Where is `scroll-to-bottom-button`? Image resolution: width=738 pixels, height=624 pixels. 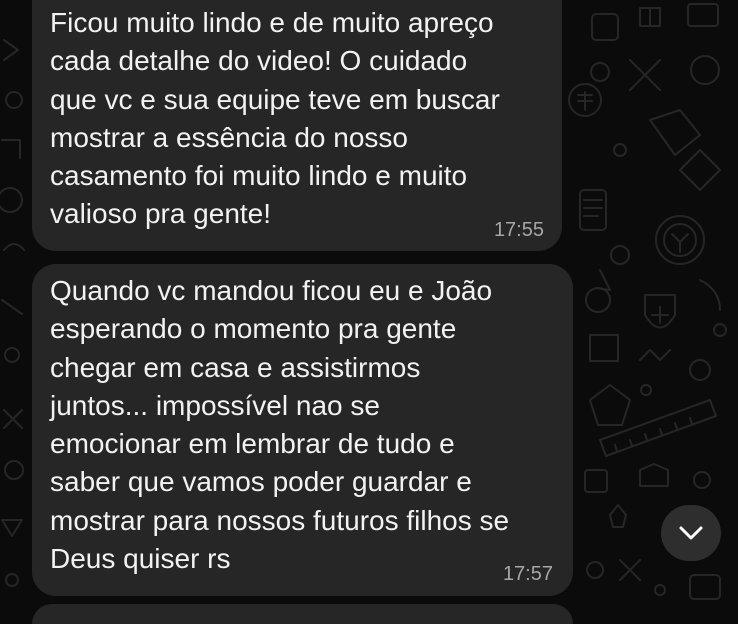
scroll-to-bottom-button is located at coordinates (691, 533).